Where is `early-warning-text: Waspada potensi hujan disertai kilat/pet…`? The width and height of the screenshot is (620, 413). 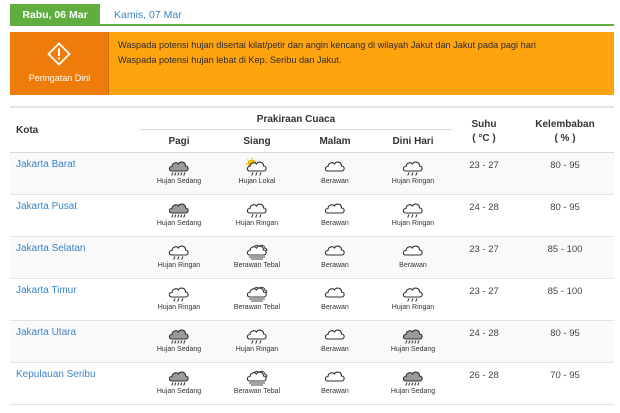 early-warning-text: Waspada potensi hujan disertai kilat/pet… is located at coordinates (363, 53).